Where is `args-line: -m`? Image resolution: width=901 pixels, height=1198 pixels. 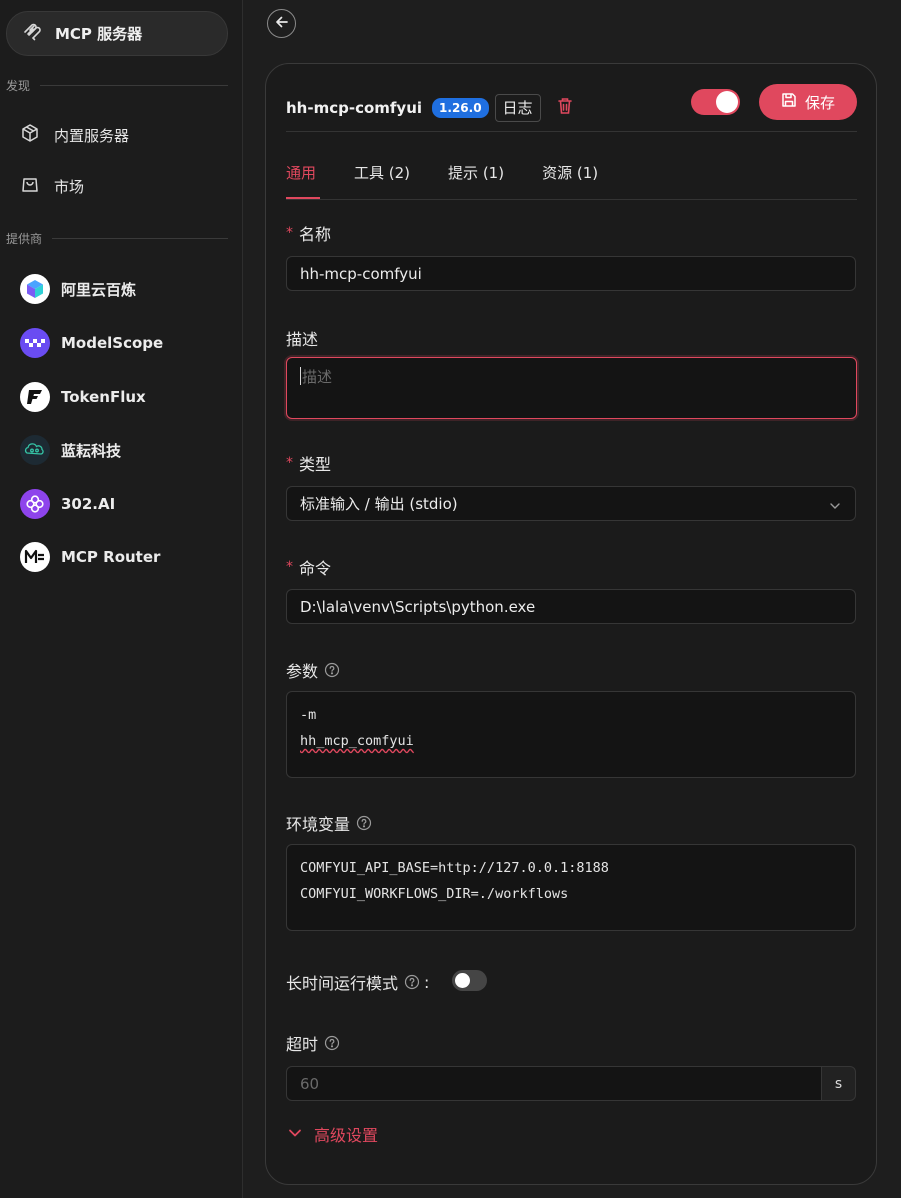
args-line: -m is located at coordinates (308, 715).